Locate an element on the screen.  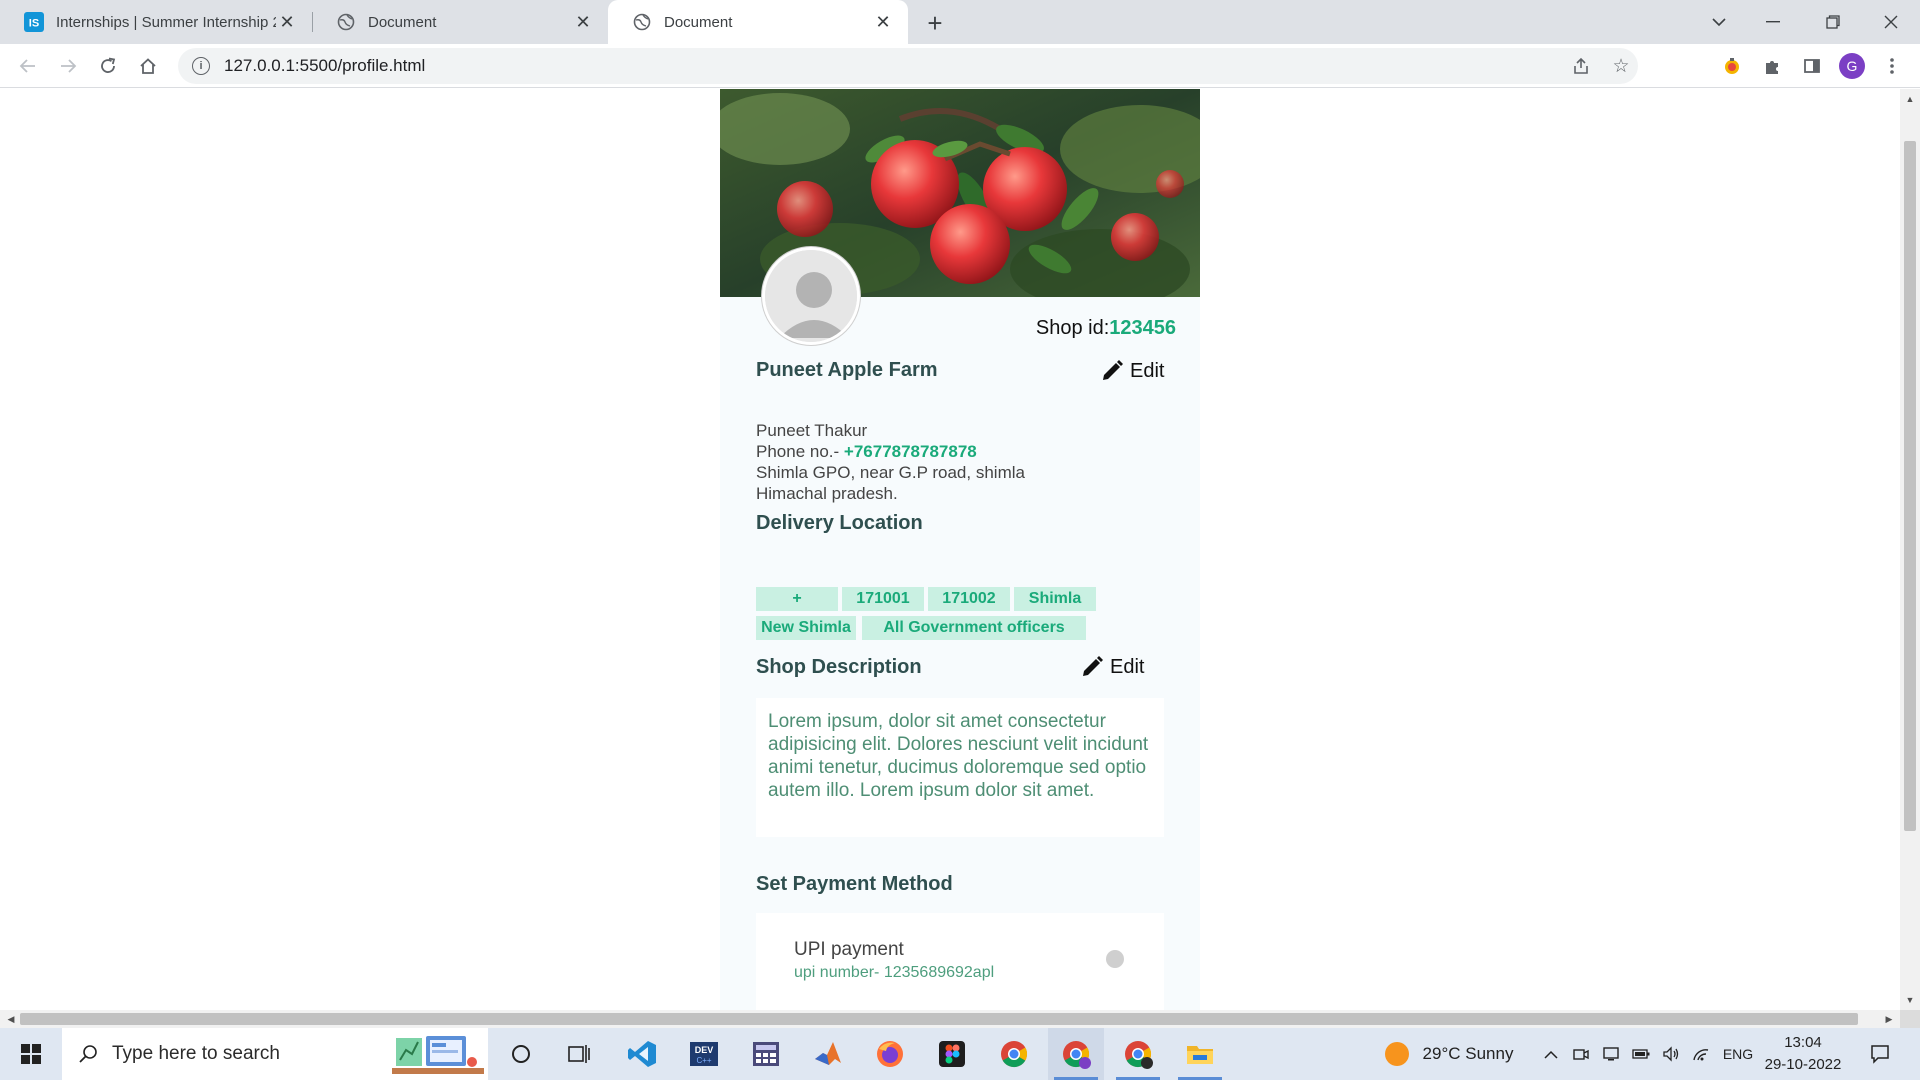
scroll-up-arrow: ▲ is located at coordinates (1910, 99).